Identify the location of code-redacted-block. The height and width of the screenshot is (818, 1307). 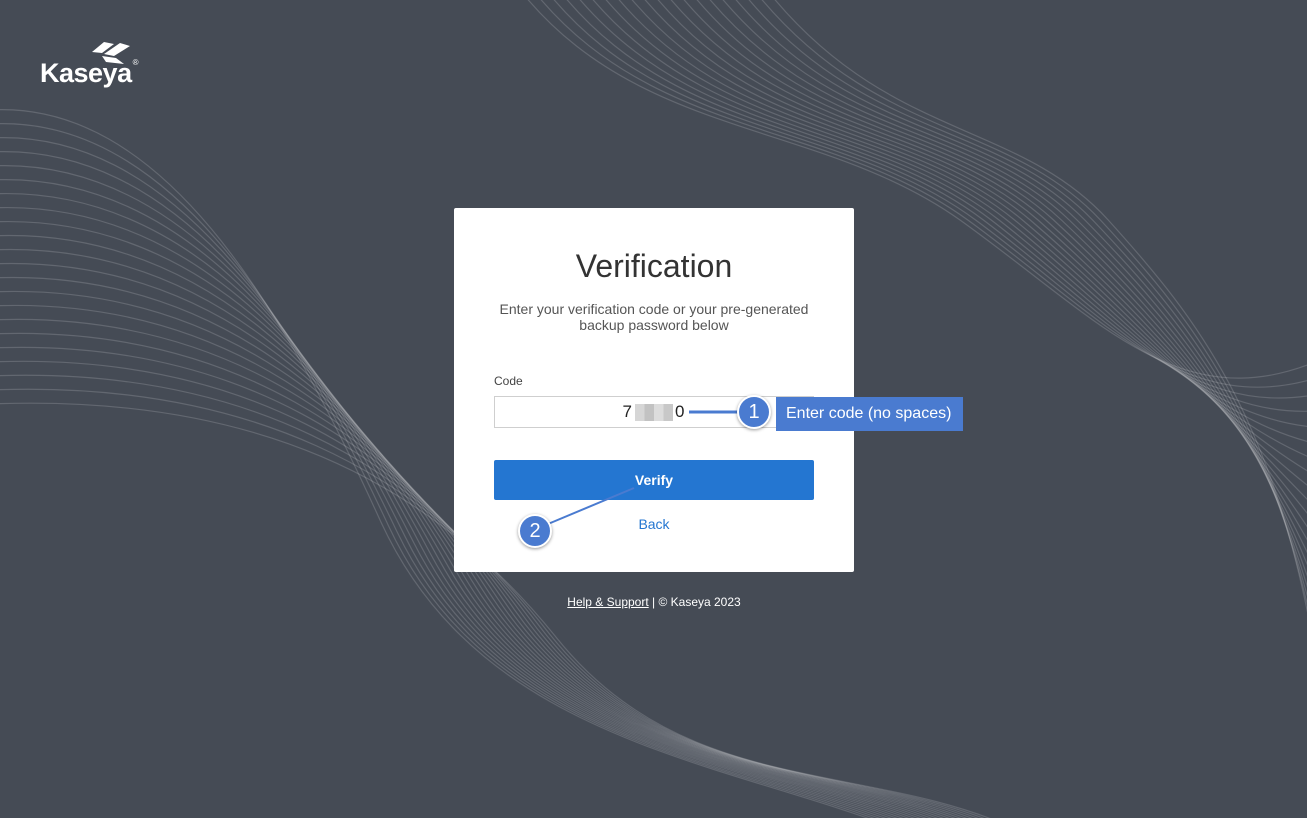
(654, 413).